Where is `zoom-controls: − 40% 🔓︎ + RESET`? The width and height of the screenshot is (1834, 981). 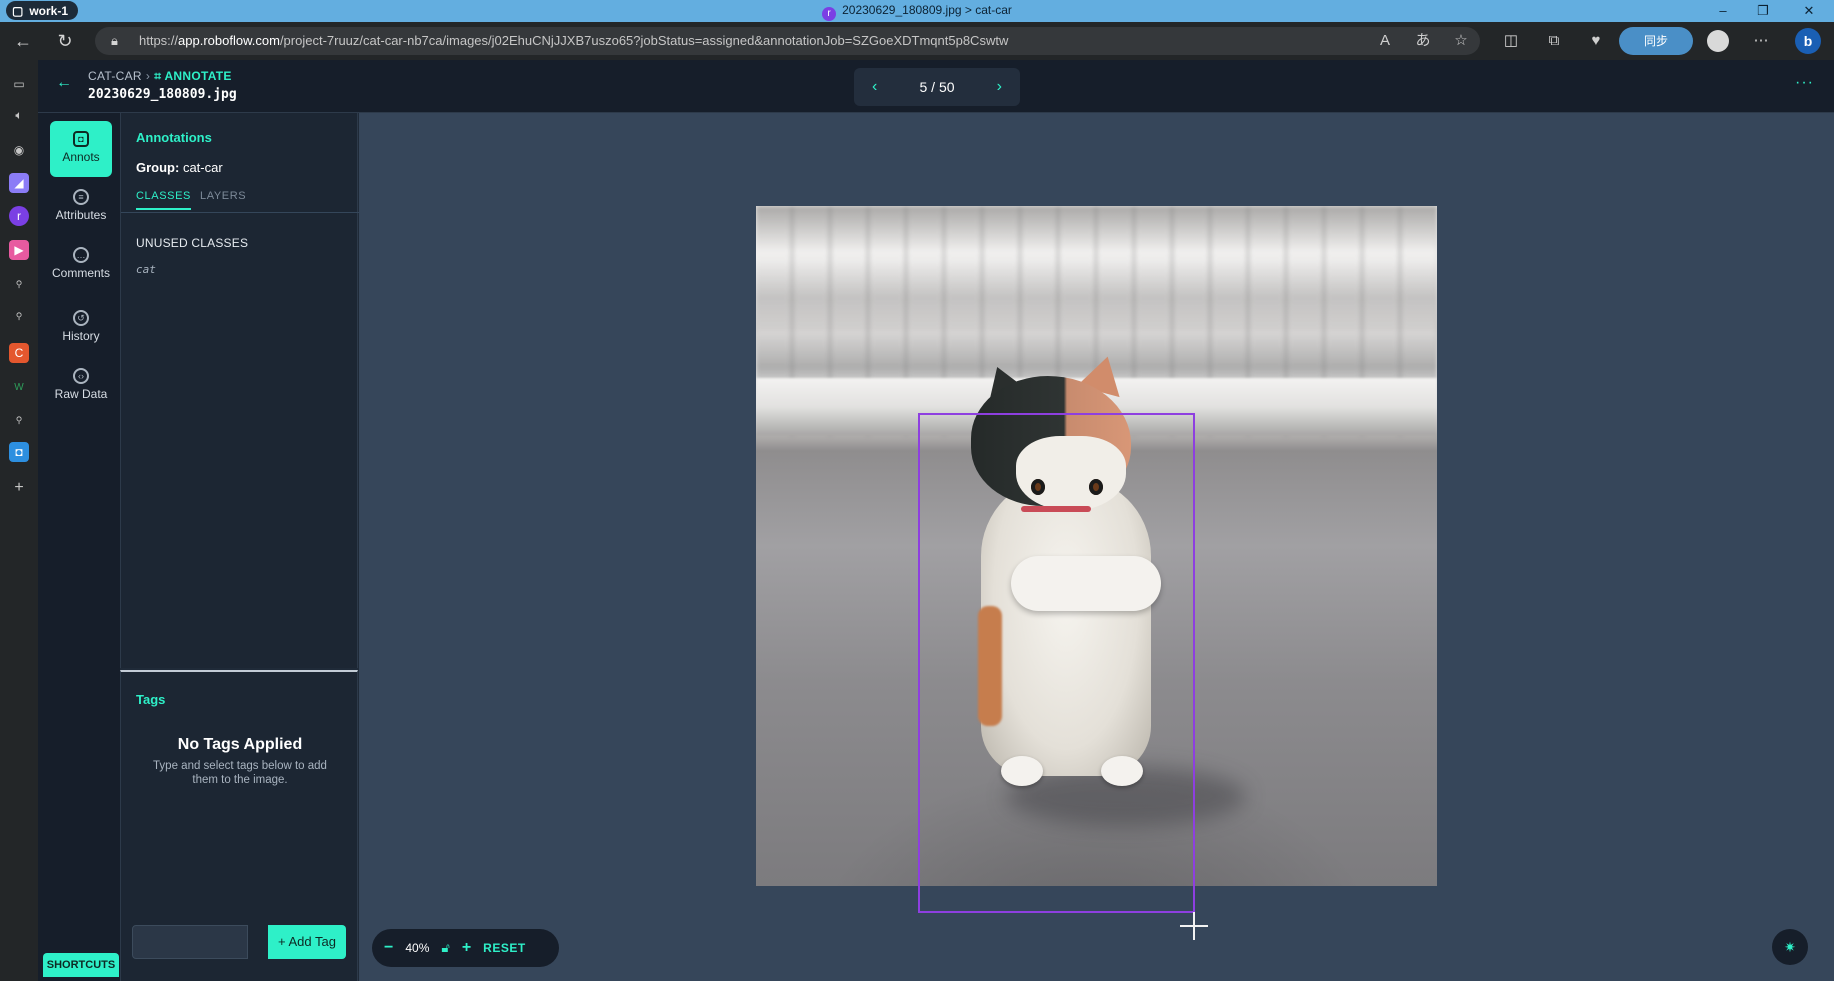 zoom-controls: − 40% 🔓︎ + RESET is located at coordinates (465, 948).